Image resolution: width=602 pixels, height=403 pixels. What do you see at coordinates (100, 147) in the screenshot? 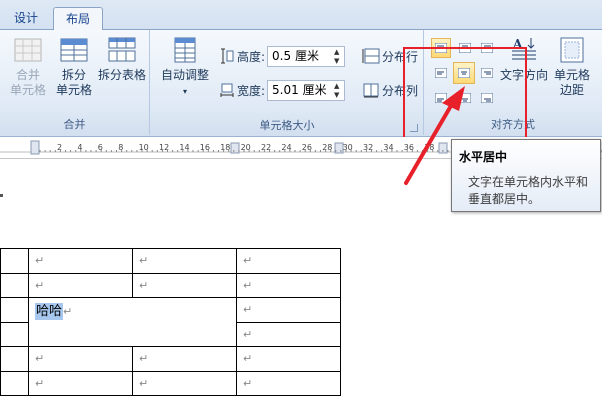
I see `ruler-number: 6` at bounding box center [100, 147].